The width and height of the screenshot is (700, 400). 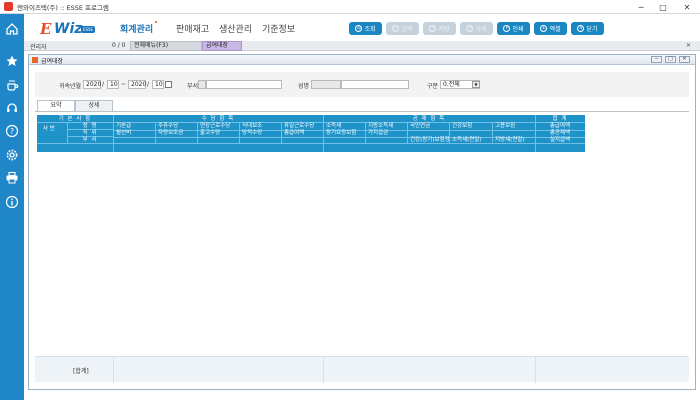 What do you see at coordinates (94, 105) in the screenshot?
I see `tab-detail: 상세` at bounding box center [94, 105].